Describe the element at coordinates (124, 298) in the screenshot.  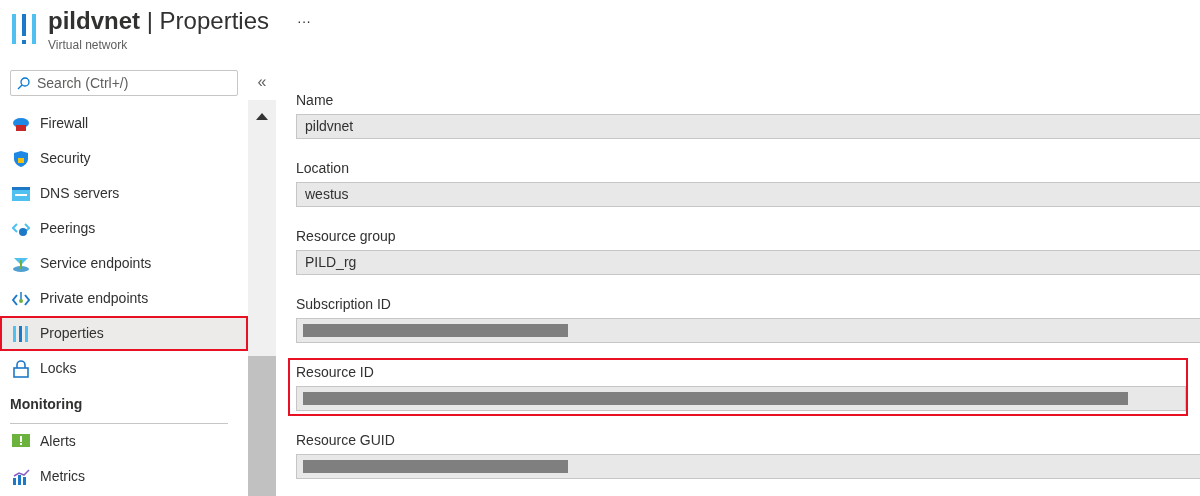
I see `sidebar-item: Private endpoints` at that location.